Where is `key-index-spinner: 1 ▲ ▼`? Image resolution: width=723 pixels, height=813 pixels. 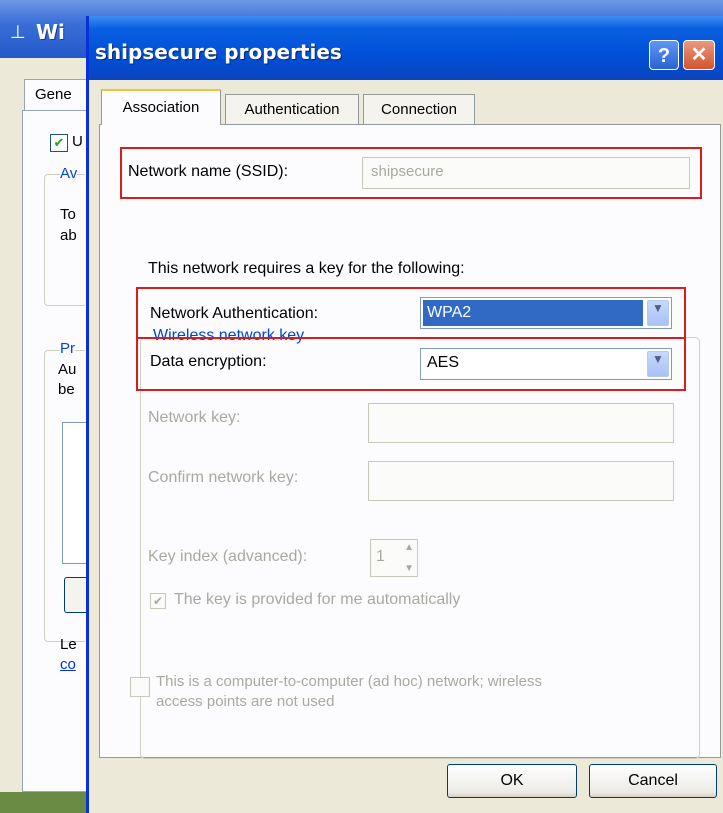 key-index-spinner: 1 ▲ ▼ is located at coordinates (394, 558).